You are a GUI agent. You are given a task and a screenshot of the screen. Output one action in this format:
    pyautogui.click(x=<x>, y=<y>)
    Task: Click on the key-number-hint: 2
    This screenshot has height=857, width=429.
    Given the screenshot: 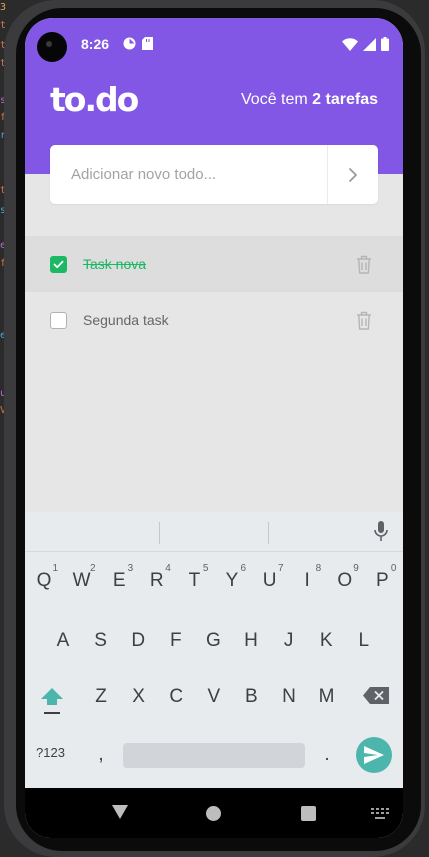 What is the action you would take?
    pyautogui.click(x=93, y=568)
    